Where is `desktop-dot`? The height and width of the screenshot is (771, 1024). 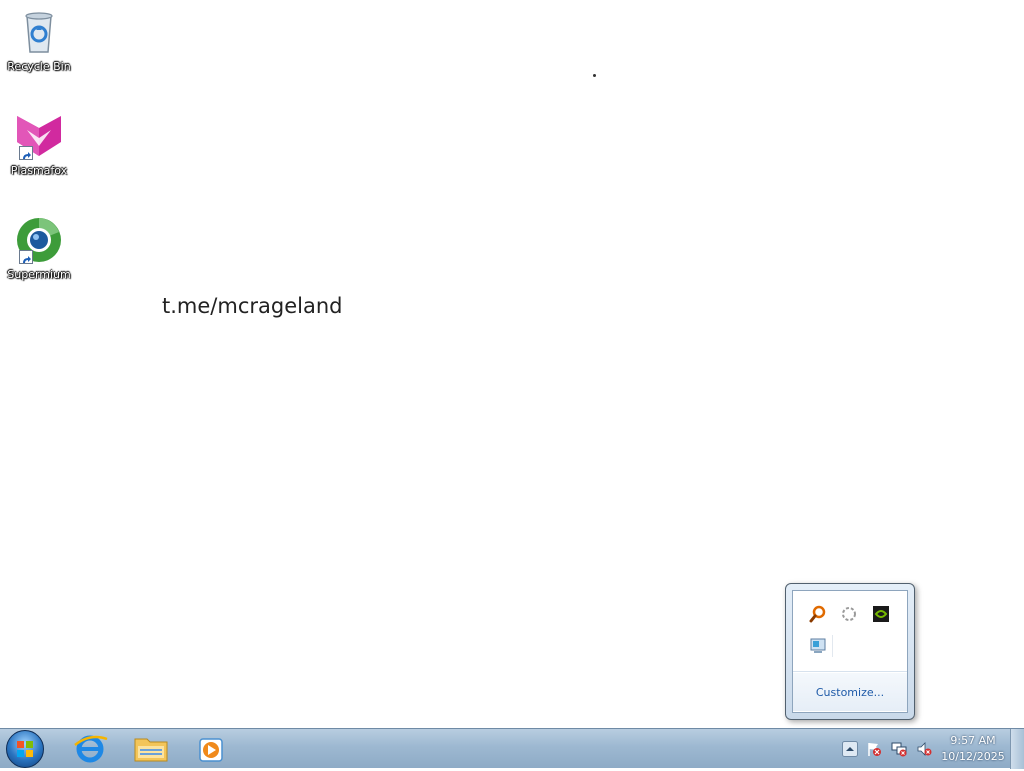
desktop-dot is located at coordinates (594, 75).